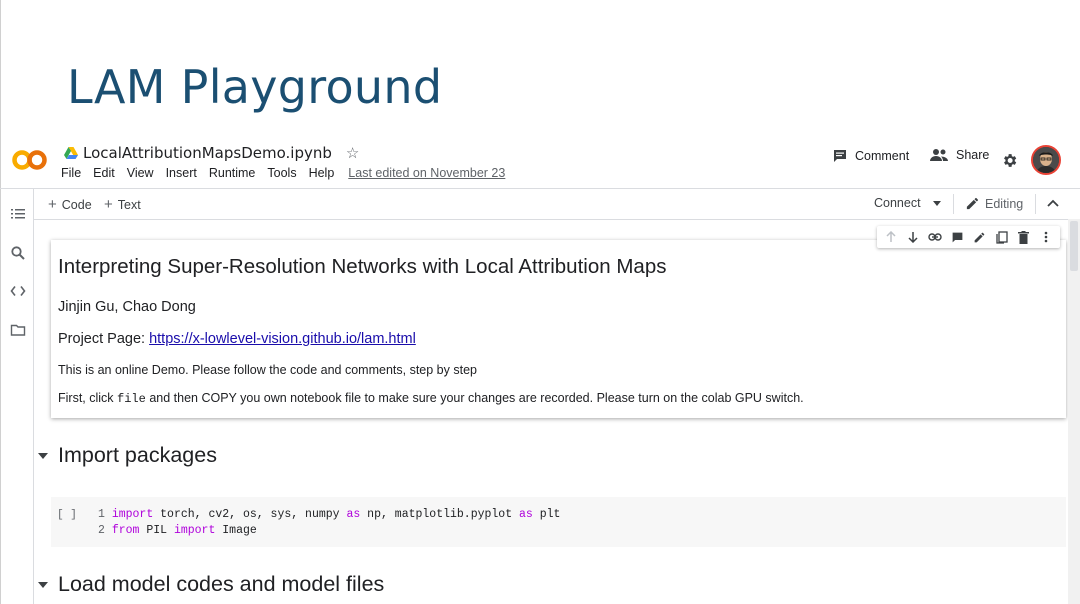 The image size is (1080, 604). Describe the element at coordinates (125, 530) in the screenshot. I see `keyword: from` at that location.